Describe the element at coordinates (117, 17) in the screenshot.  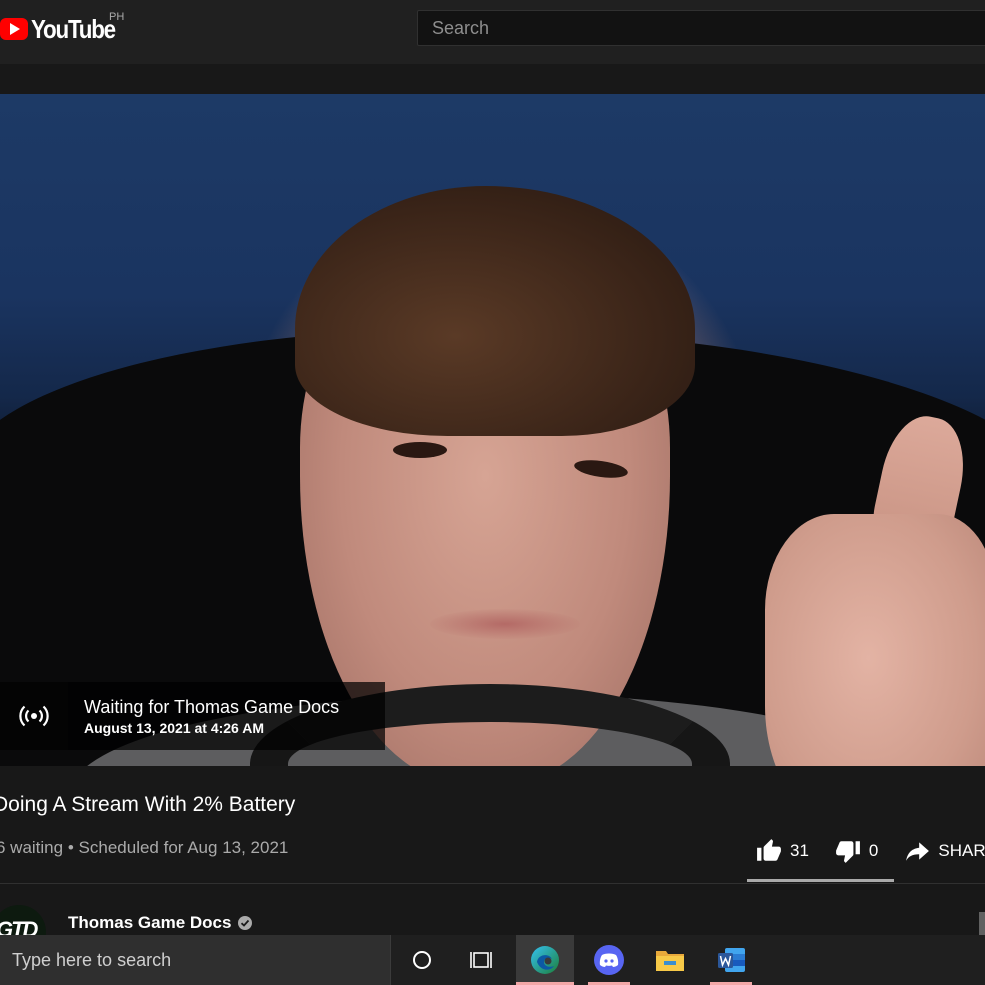
I see `country-code: PH` at that location.